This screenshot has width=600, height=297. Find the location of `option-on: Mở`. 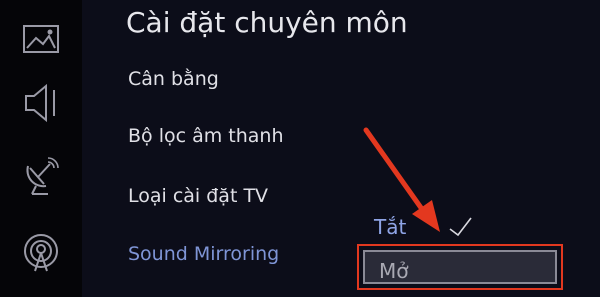

option-on: Mở is located at coordinates (460, 267).